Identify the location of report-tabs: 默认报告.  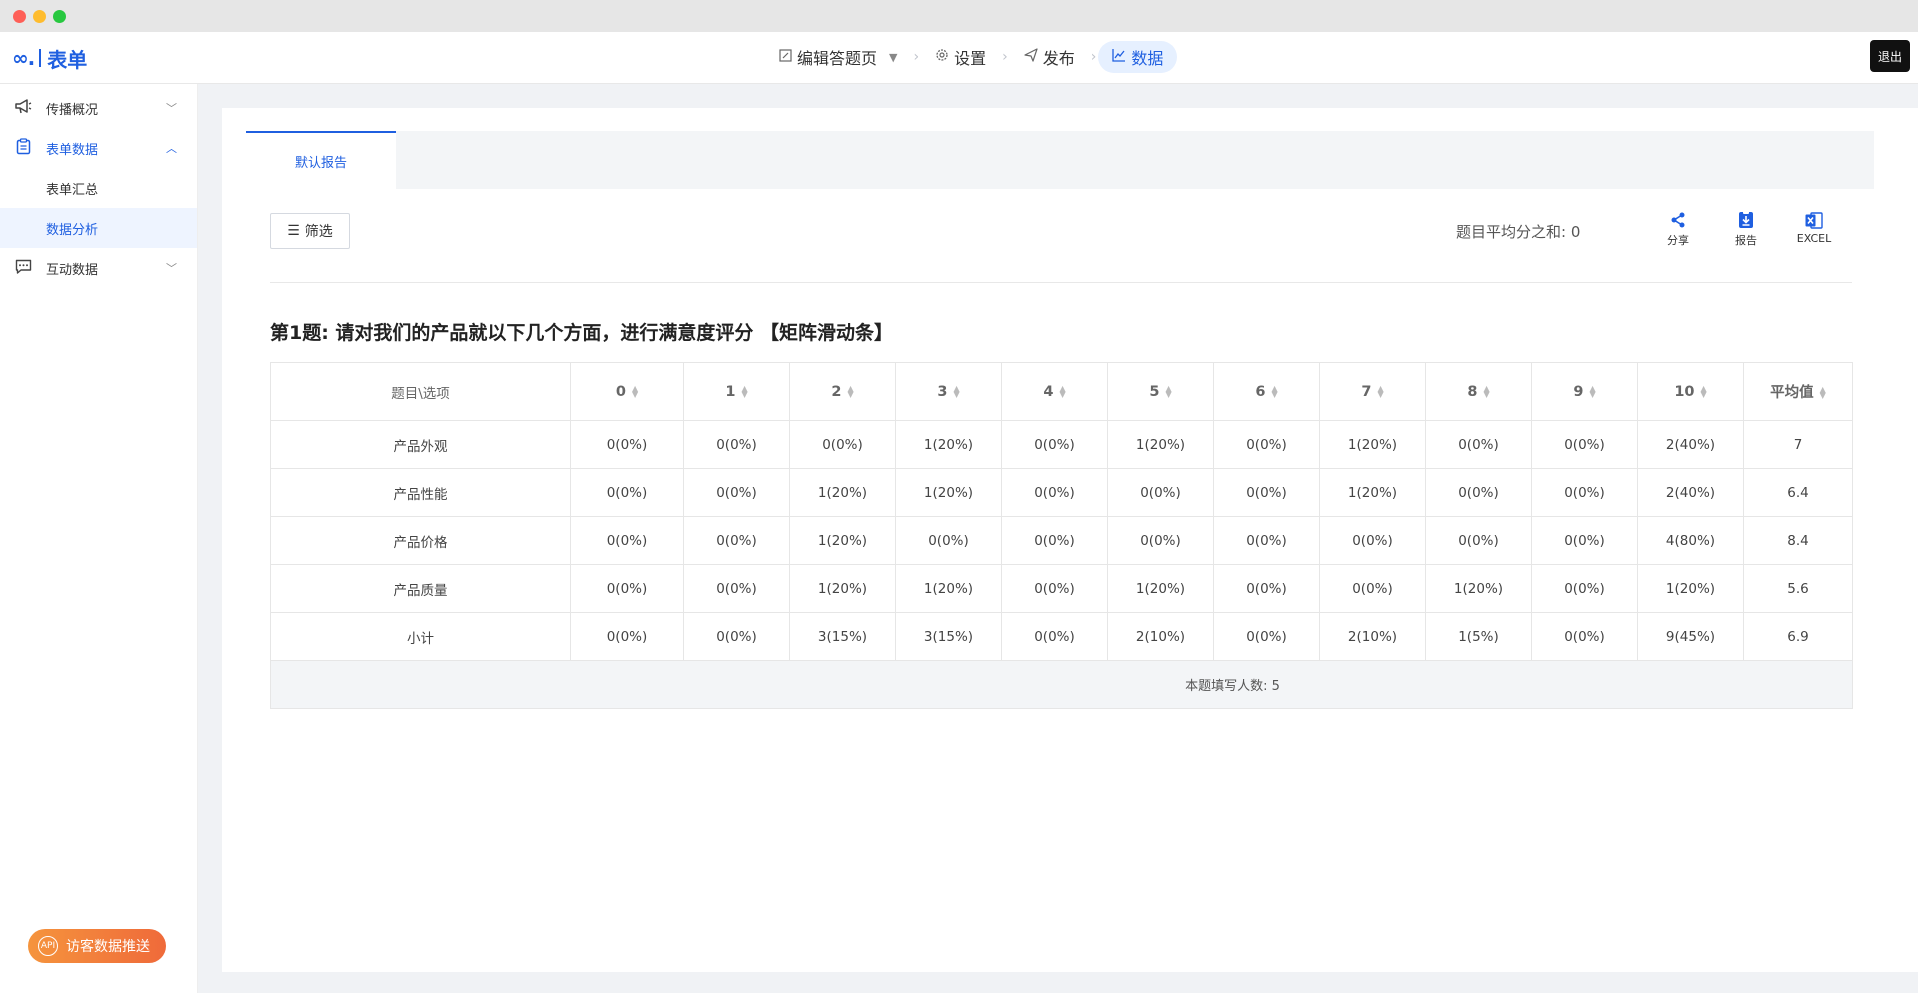
(1060, 160).